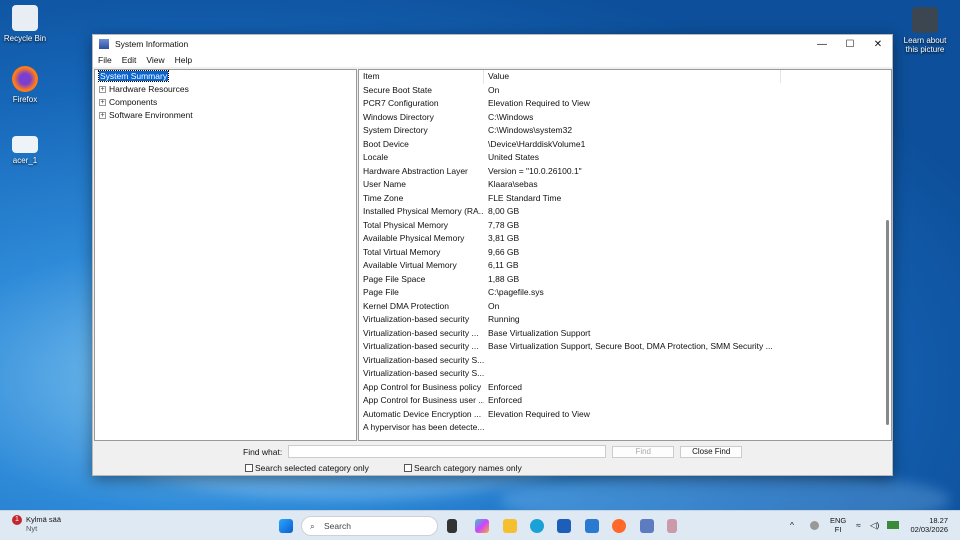  I want to click on value-cell: Base Virtualization Support, so click(539, 332).